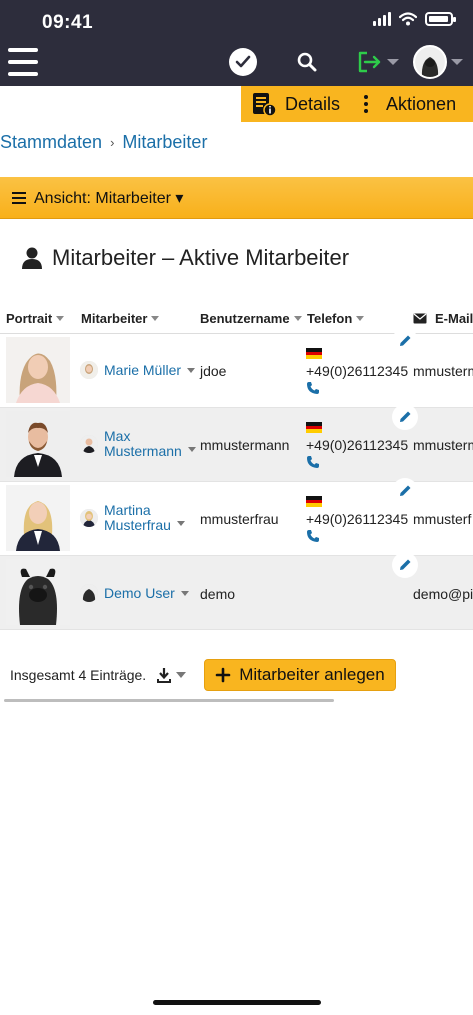  What do you see at coordinates (164, 142) in the screenshot?
I see `breadcrumb-mitarbeiter: Mitarbeiter` at bounding box center [164, 142].